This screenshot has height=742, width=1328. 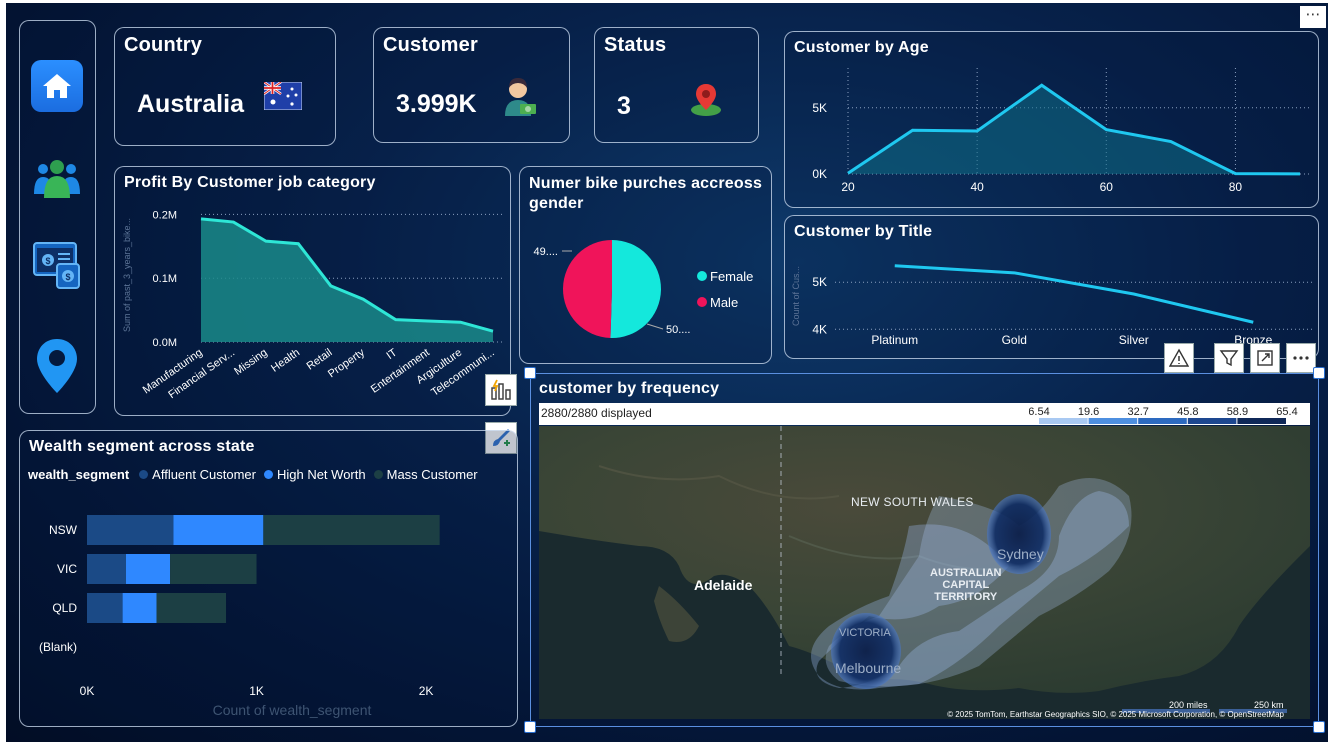 I want to click on kpi-country-card: Country Australia, so click(x=225, y=86).